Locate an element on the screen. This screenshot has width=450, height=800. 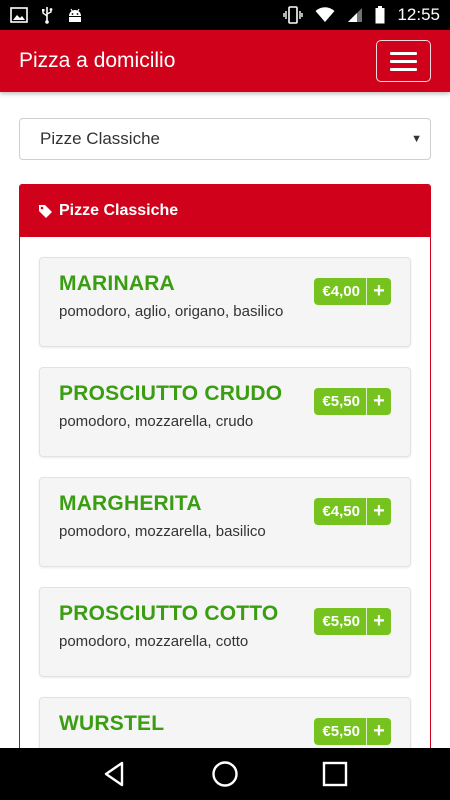
status-time: 12:55 is located at coordinates (418, 14).